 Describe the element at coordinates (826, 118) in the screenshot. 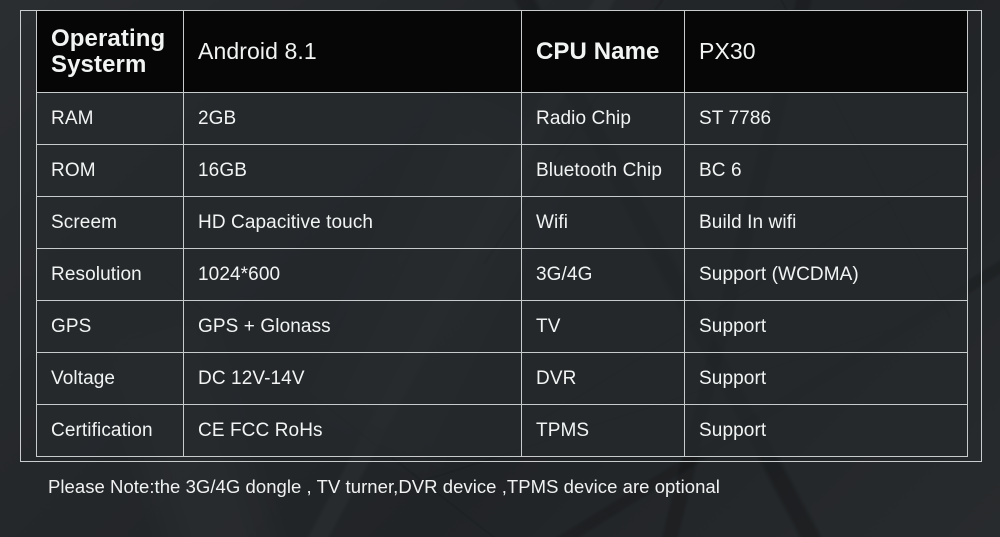

I see `row-value-right: ST 7786` at that location.